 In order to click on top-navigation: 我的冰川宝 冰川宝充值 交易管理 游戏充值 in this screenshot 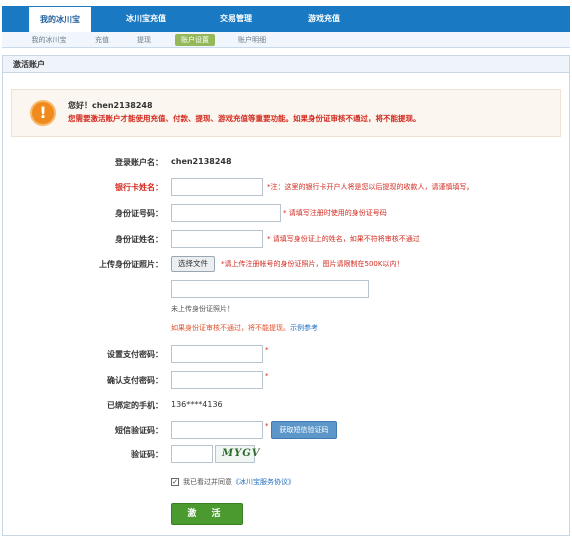, I will do `click(286, 16)`.